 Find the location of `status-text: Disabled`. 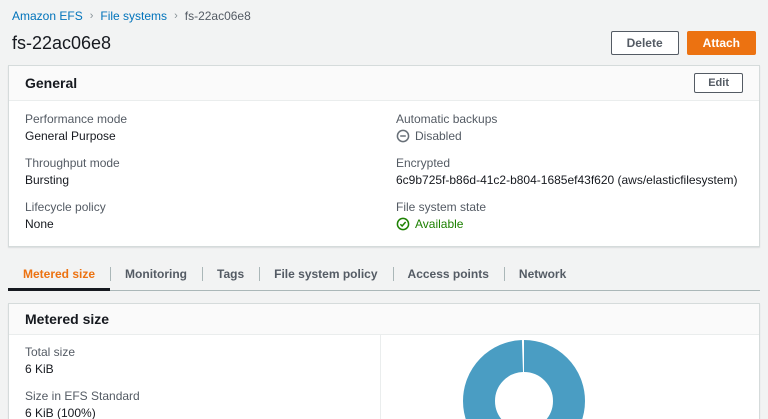

status-text: Disabled is located at coordinates (438, 136).